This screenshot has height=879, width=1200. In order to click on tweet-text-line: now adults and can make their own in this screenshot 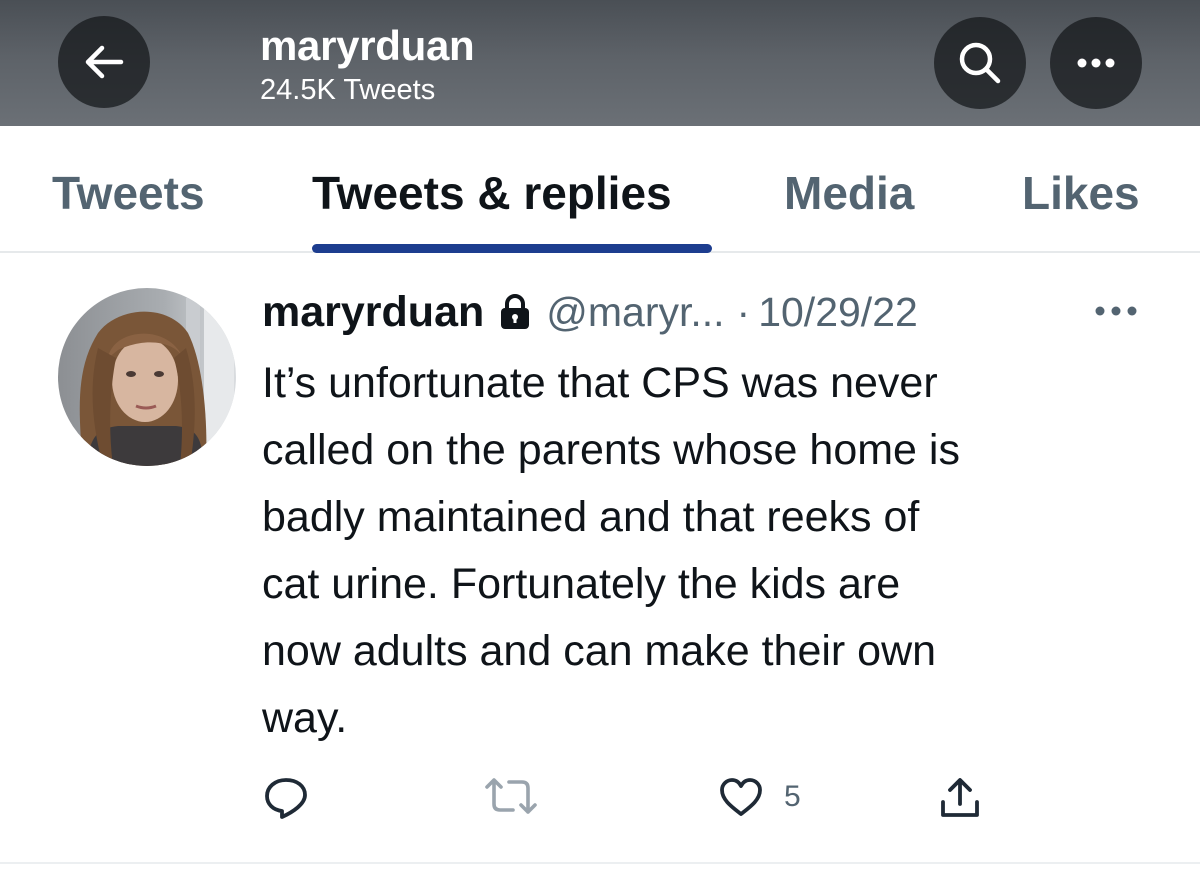, I will do `click(599, 651)`.